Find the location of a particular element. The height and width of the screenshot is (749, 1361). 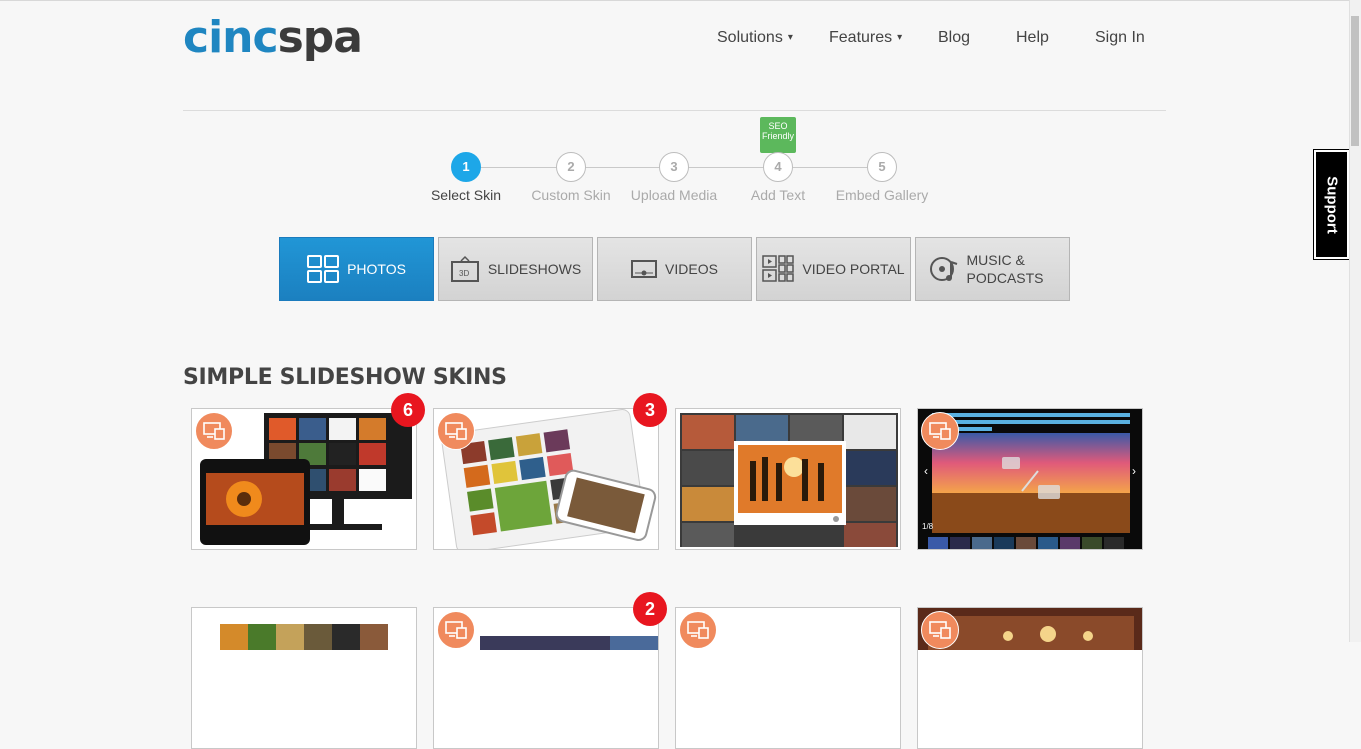

skin-card-4: ‹ › 1/8 is located at coordinates (1030, 479).